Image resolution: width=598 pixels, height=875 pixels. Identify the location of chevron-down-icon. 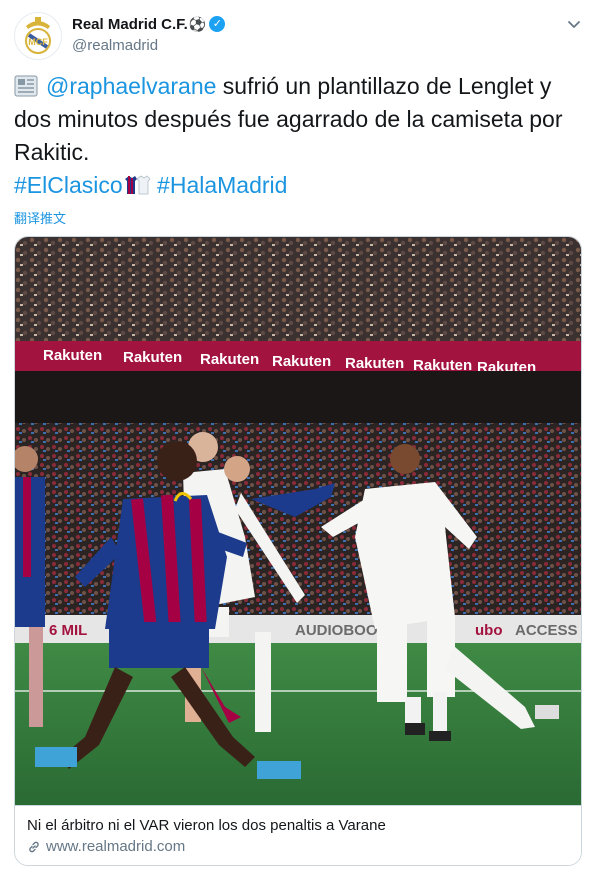
(574, 24).